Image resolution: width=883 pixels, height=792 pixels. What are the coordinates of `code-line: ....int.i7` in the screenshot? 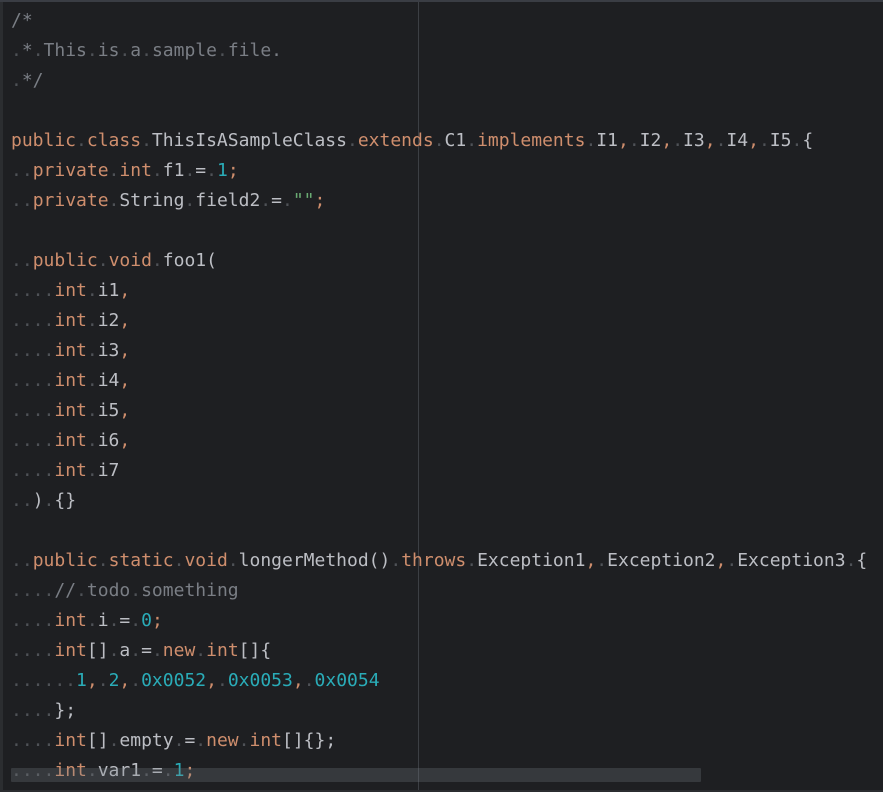 It's located at (439, 471).